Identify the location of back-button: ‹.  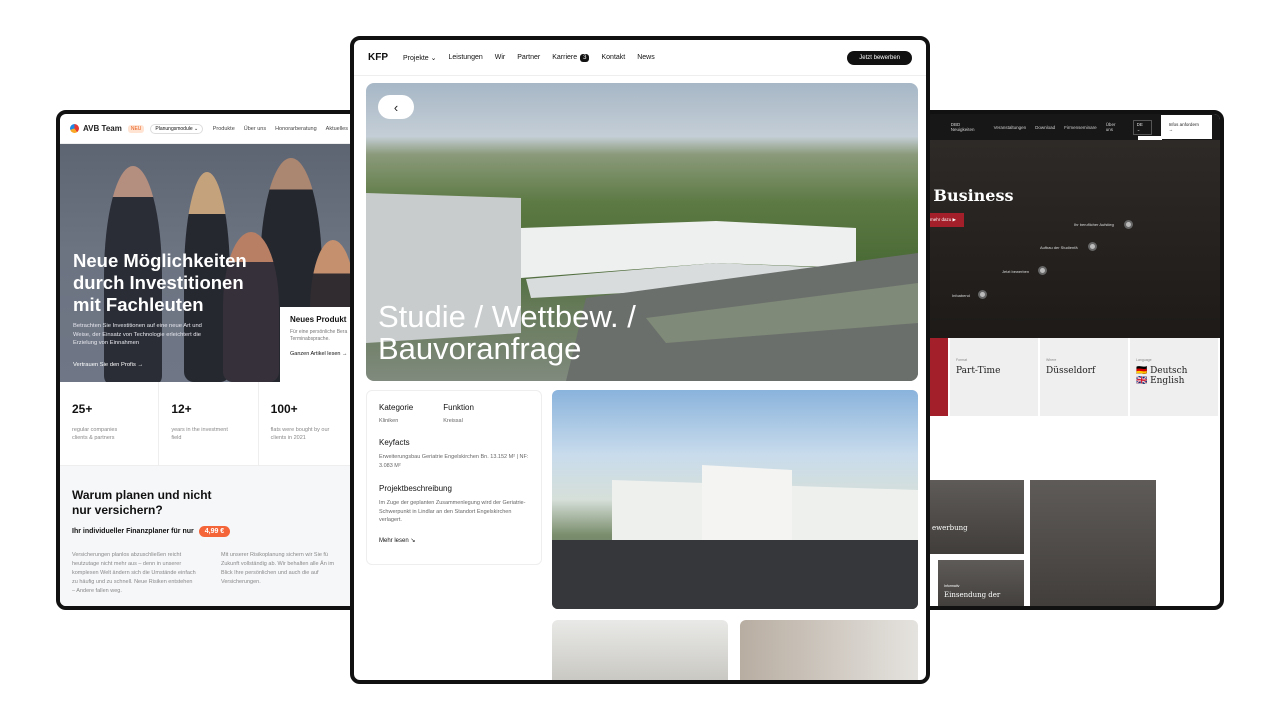
(396, 107).